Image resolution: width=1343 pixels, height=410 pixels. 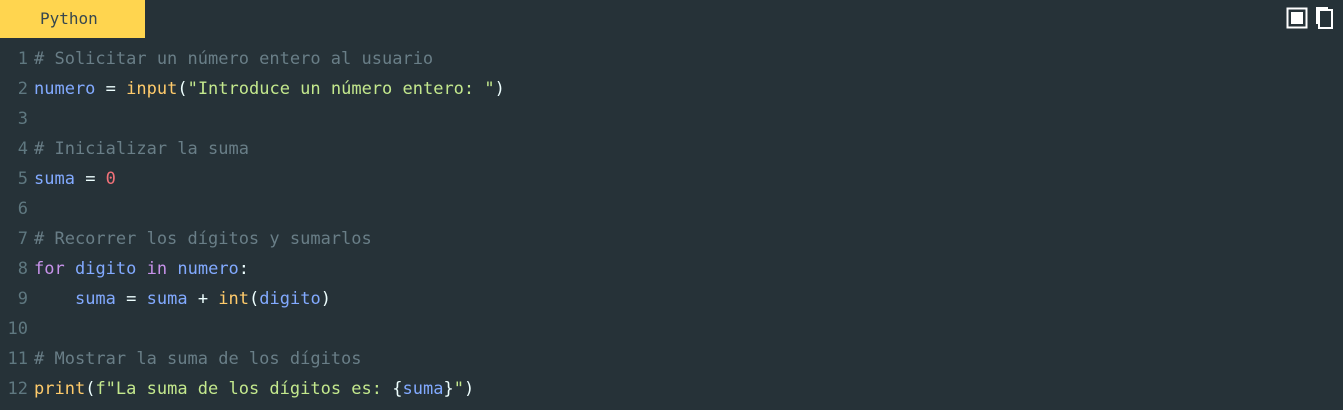 I want to click on language-label: Python, so click(x=72, y=19).